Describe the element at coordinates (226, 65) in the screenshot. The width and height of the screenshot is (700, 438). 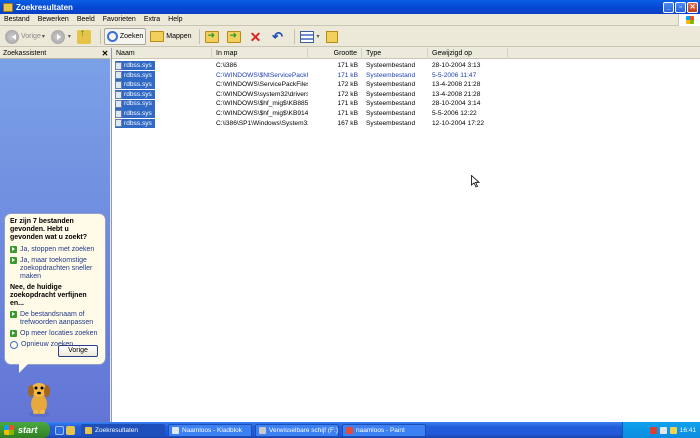
I see `file-folder: C:\i386` at that location.